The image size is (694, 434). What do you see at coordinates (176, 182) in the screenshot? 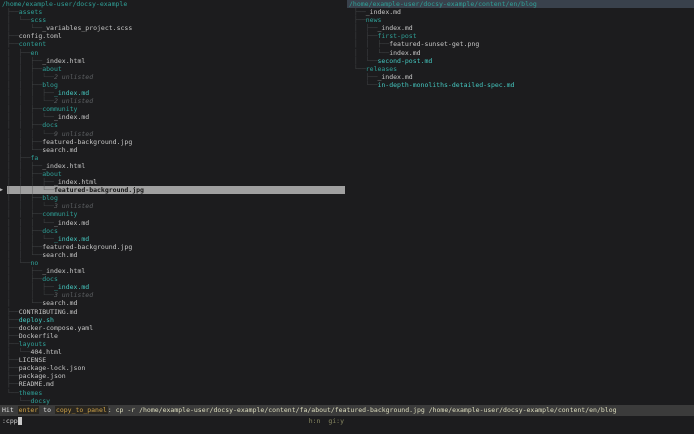
I see `tree-row: ▶│ │ │ ├──_index.html` at bounding box center [176, 182].